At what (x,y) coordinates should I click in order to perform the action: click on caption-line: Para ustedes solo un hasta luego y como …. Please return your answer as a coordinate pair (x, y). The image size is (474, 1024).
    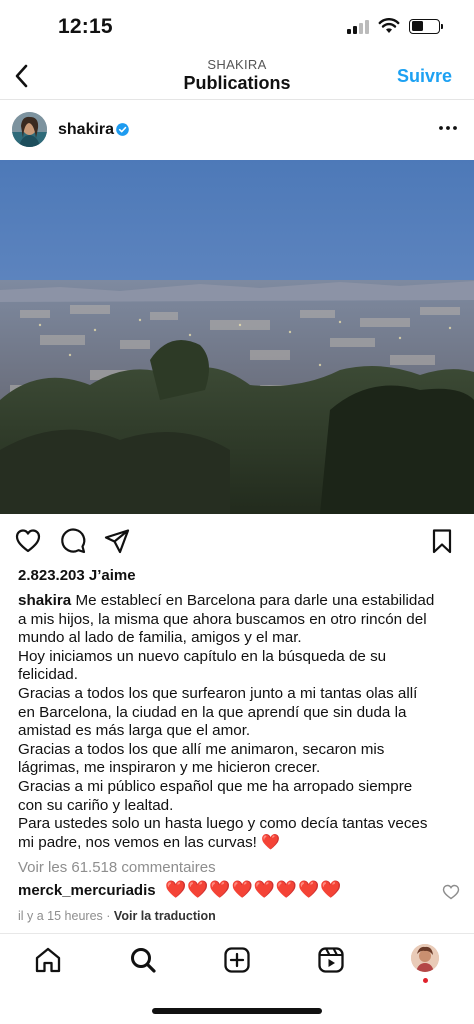
    Looking at the image, I should click on (223, 824).